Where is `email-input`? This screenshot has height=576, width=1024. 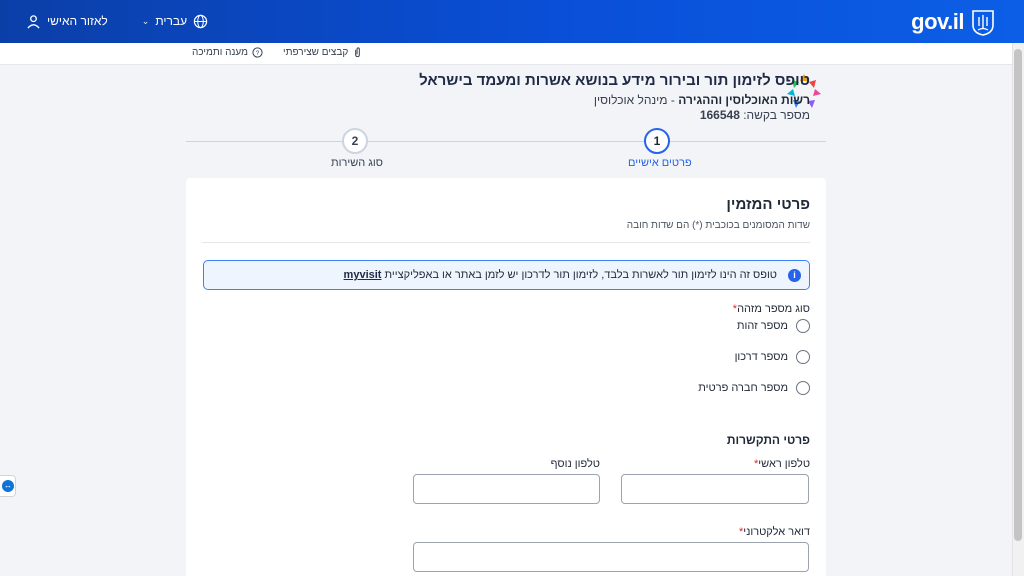 email-input is located at coordinates (611, 557).